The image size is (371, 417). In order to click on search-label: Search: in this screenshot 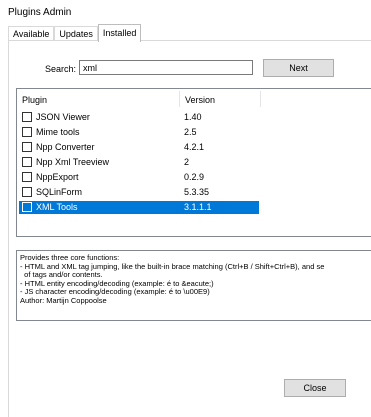, I will do `click(61, 69)`.